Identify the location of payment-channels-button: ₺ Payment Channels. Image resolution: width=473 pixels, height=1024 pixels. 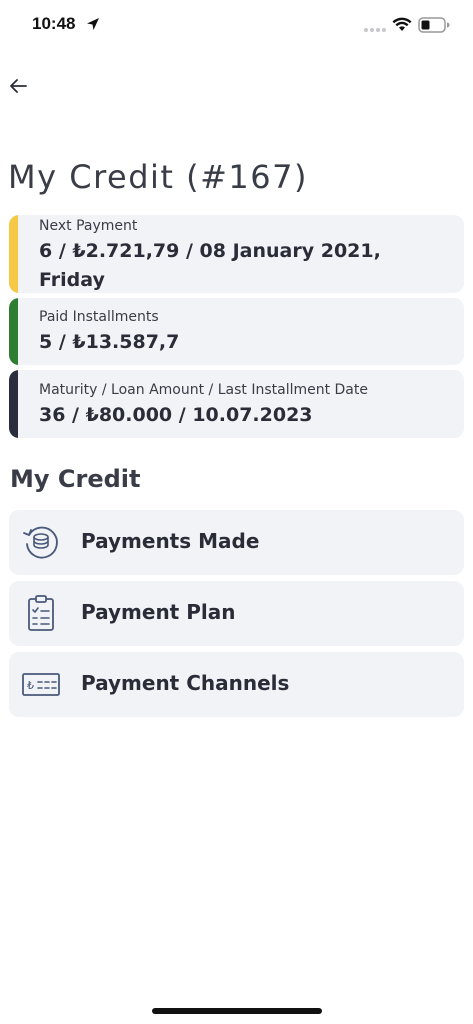
(236, 684).